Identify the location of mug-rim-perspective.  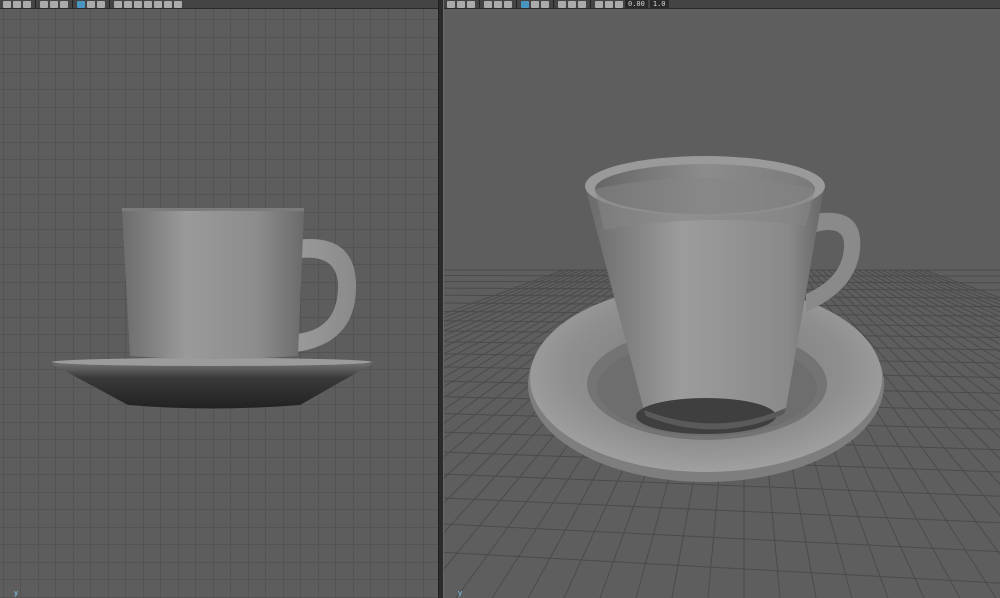
(705, 193).